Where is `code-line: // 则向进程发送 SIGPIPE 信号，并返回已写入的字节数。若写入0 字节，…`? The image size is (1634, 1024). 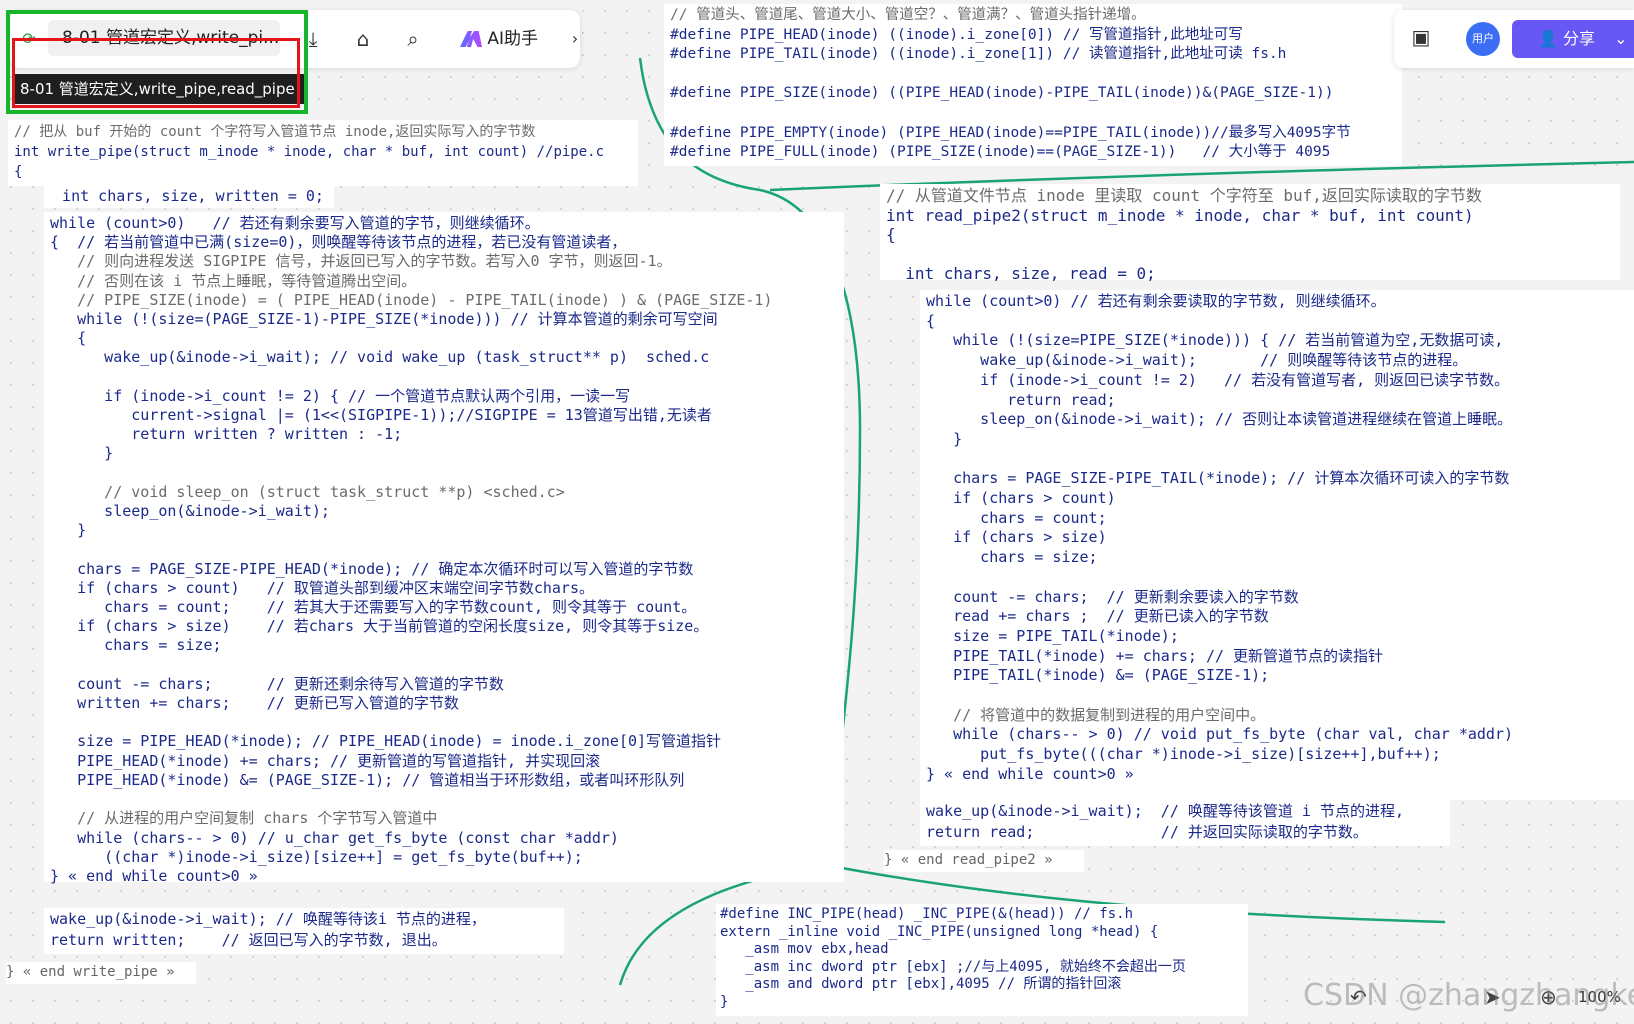
code-line: // 则向进程发送 SIGPIPE 信号，并返回已写入的字节数。若写入0 字节，… is located at coordinates (361, 261).